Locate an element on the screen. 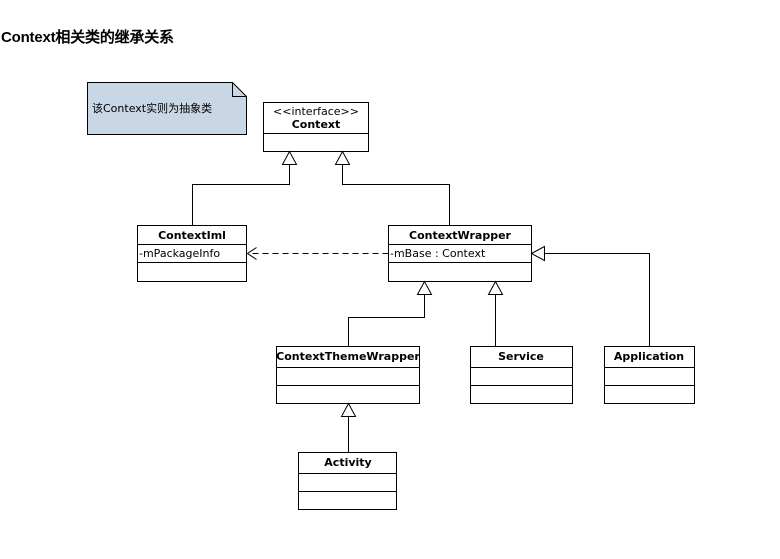  class-name: Service is located at coordinates (521, 356).